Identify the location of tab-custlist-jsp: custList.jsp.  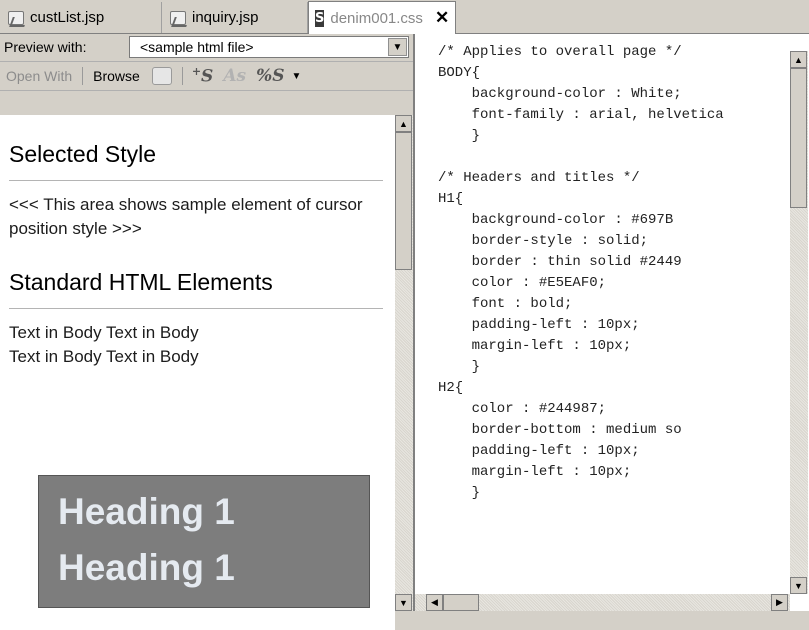
(81, 17).